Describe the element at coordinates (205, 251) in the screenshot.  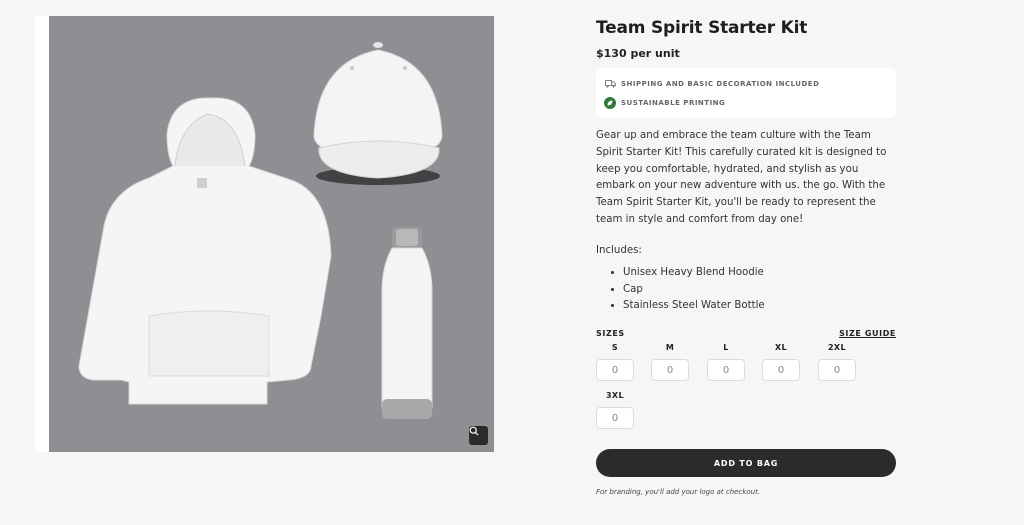
I see `hoodie-image` at that location.